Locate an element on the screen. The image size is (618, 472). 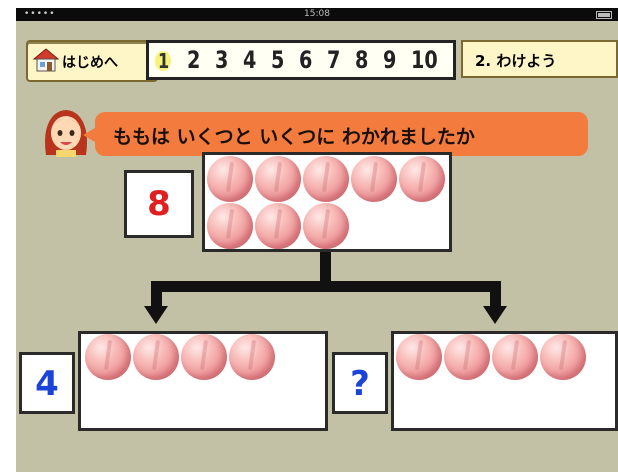
level-1: 1 is located at coordinates (163, 61).